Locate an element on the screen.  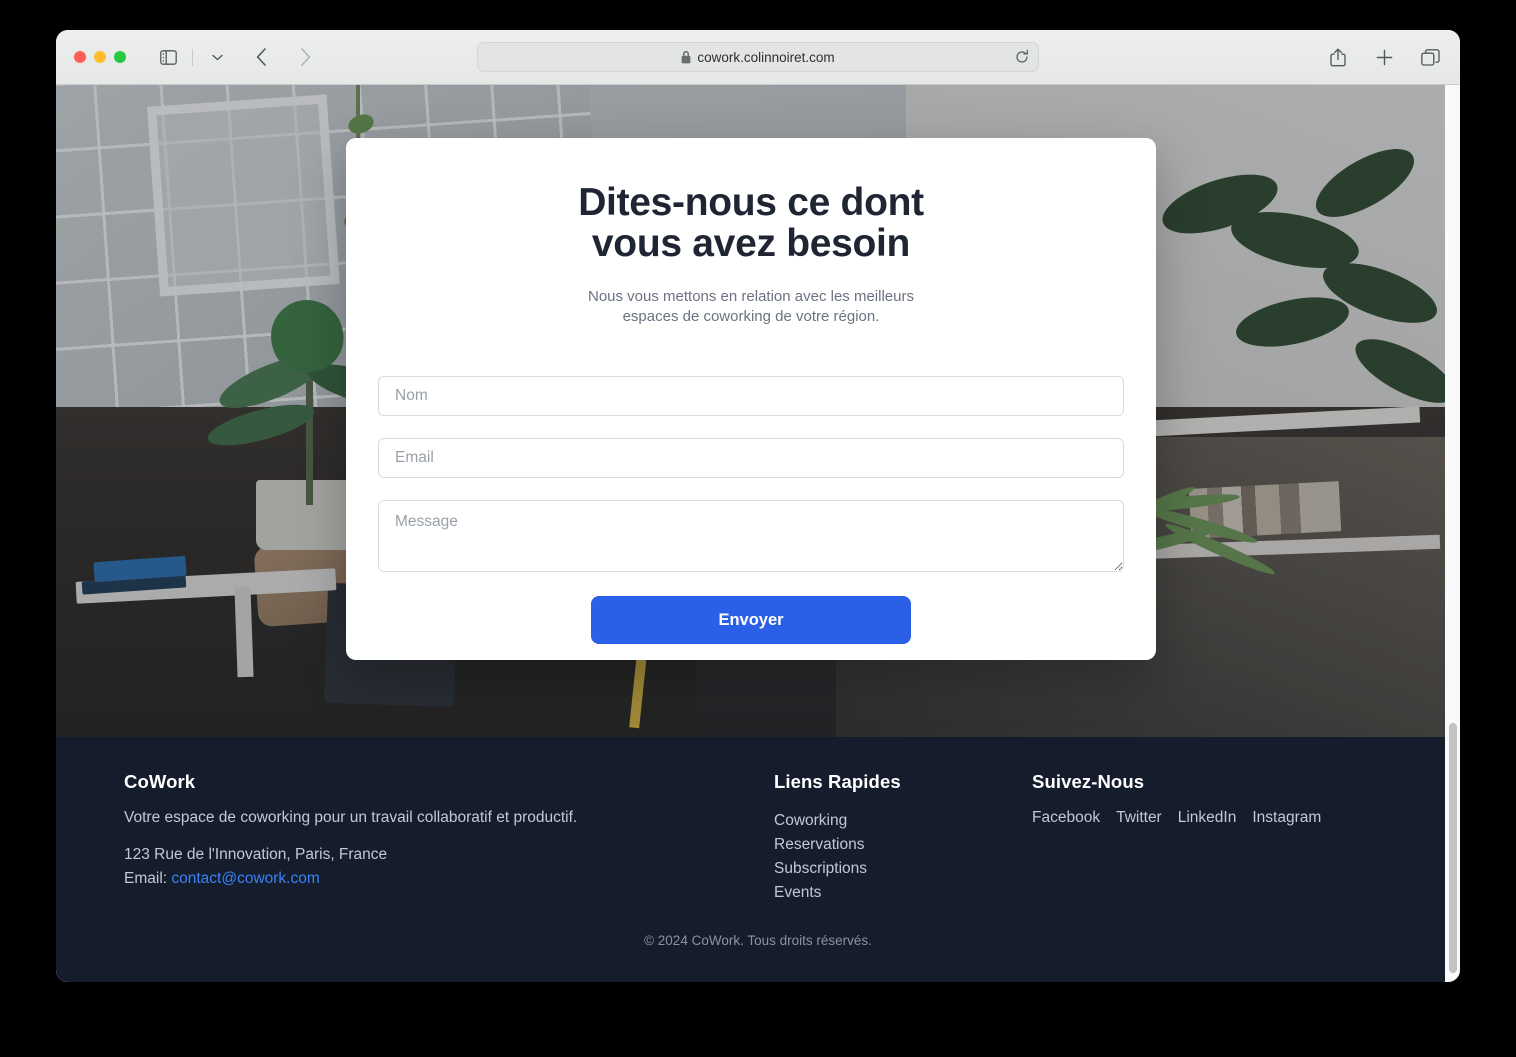
page-scrollbar is located at coordinates (1452, 533).